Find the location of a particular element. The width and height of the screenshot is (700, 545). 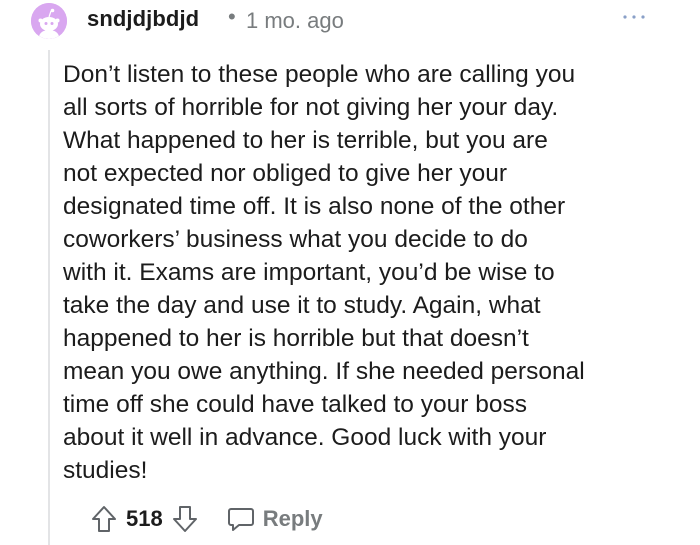

upvote-button is located at coordinates (104, 519).